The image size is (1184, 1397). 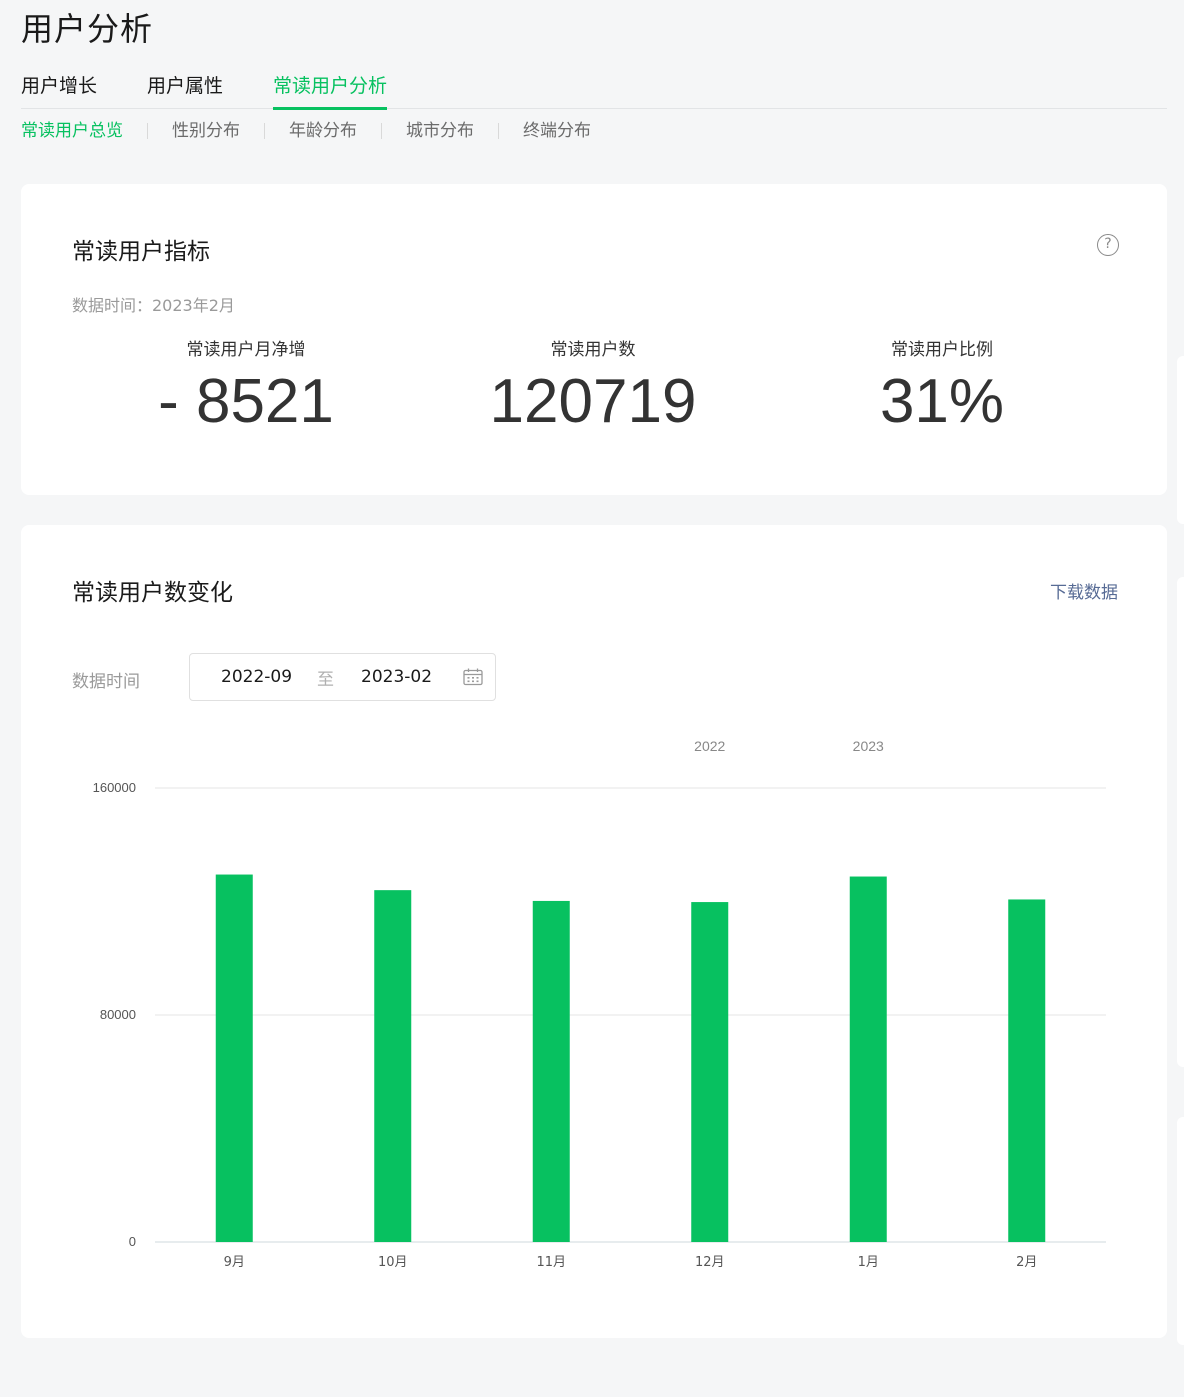 What do you see at coordinates (710, 1262) in the screenshot?
I see `x-tick-label: 12月` at bounding box center [710, 1262].